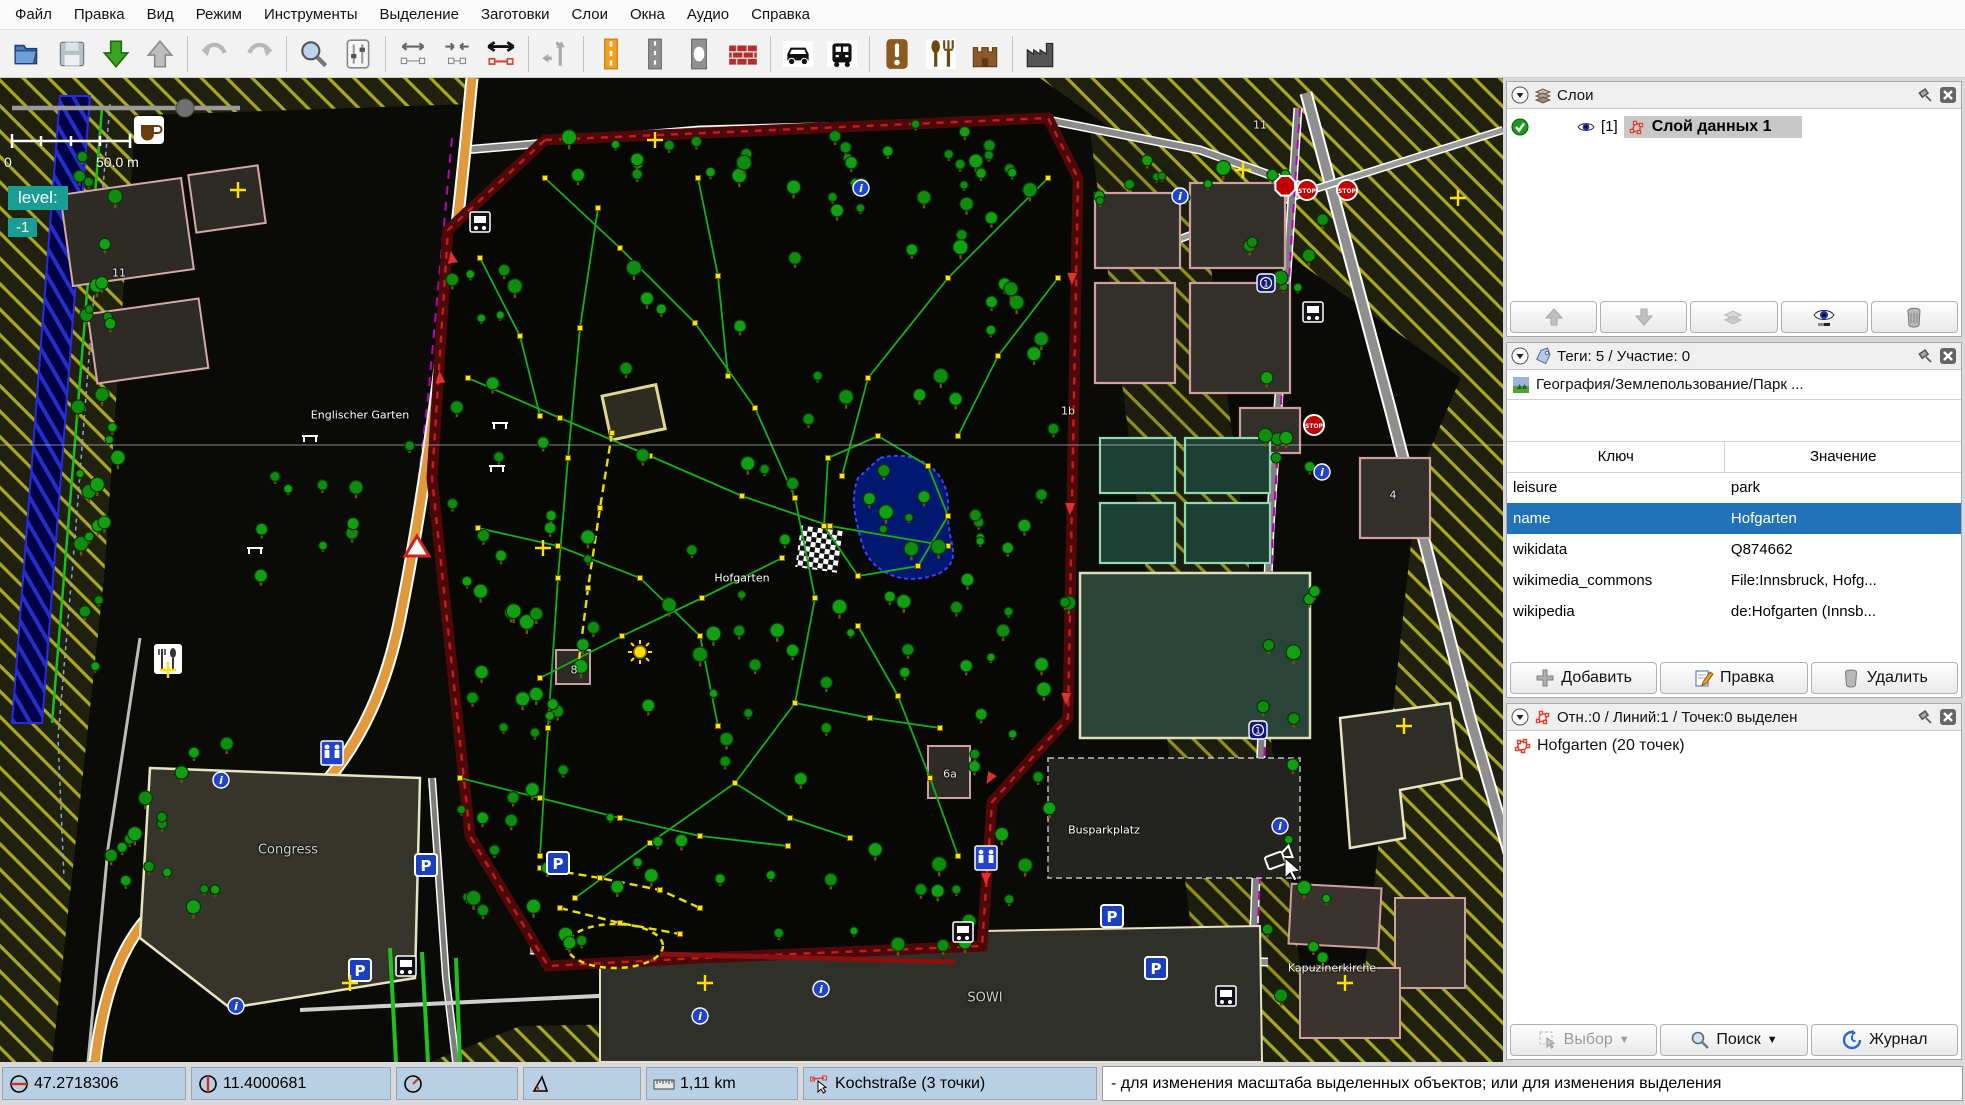 This screenshot has height=1105, width=1965. What do you see at coordinates (708, 15) in the screenshot?
I see `menu-9: Аудио` at bounding box center [708, 15].